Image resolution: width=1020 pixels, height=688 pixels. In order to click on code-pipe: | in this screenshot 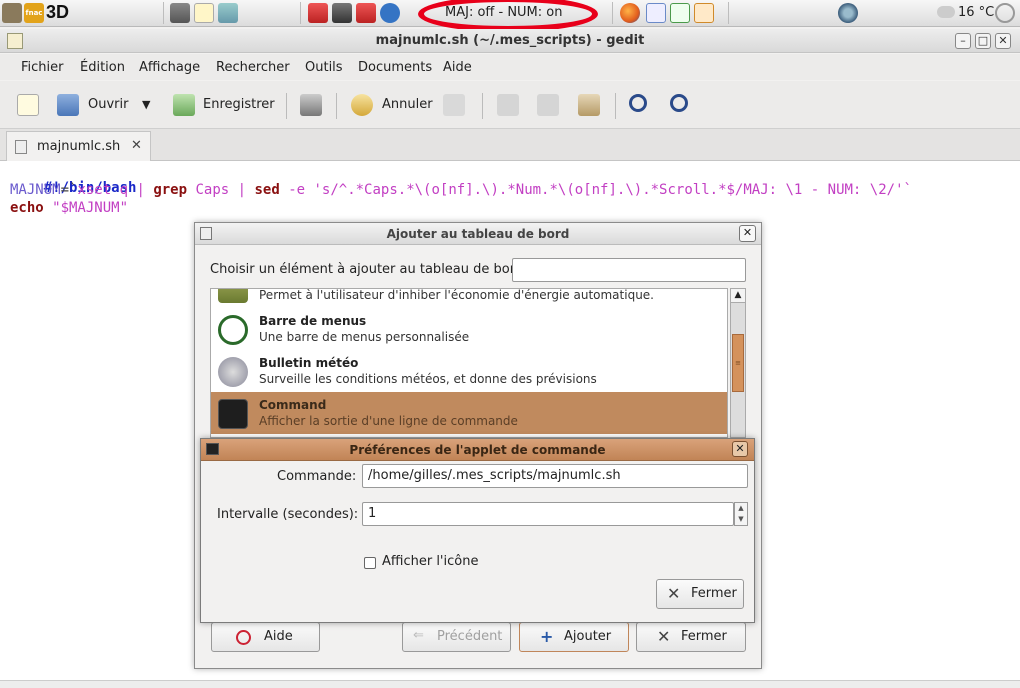, I will do `click(246, 190)`.